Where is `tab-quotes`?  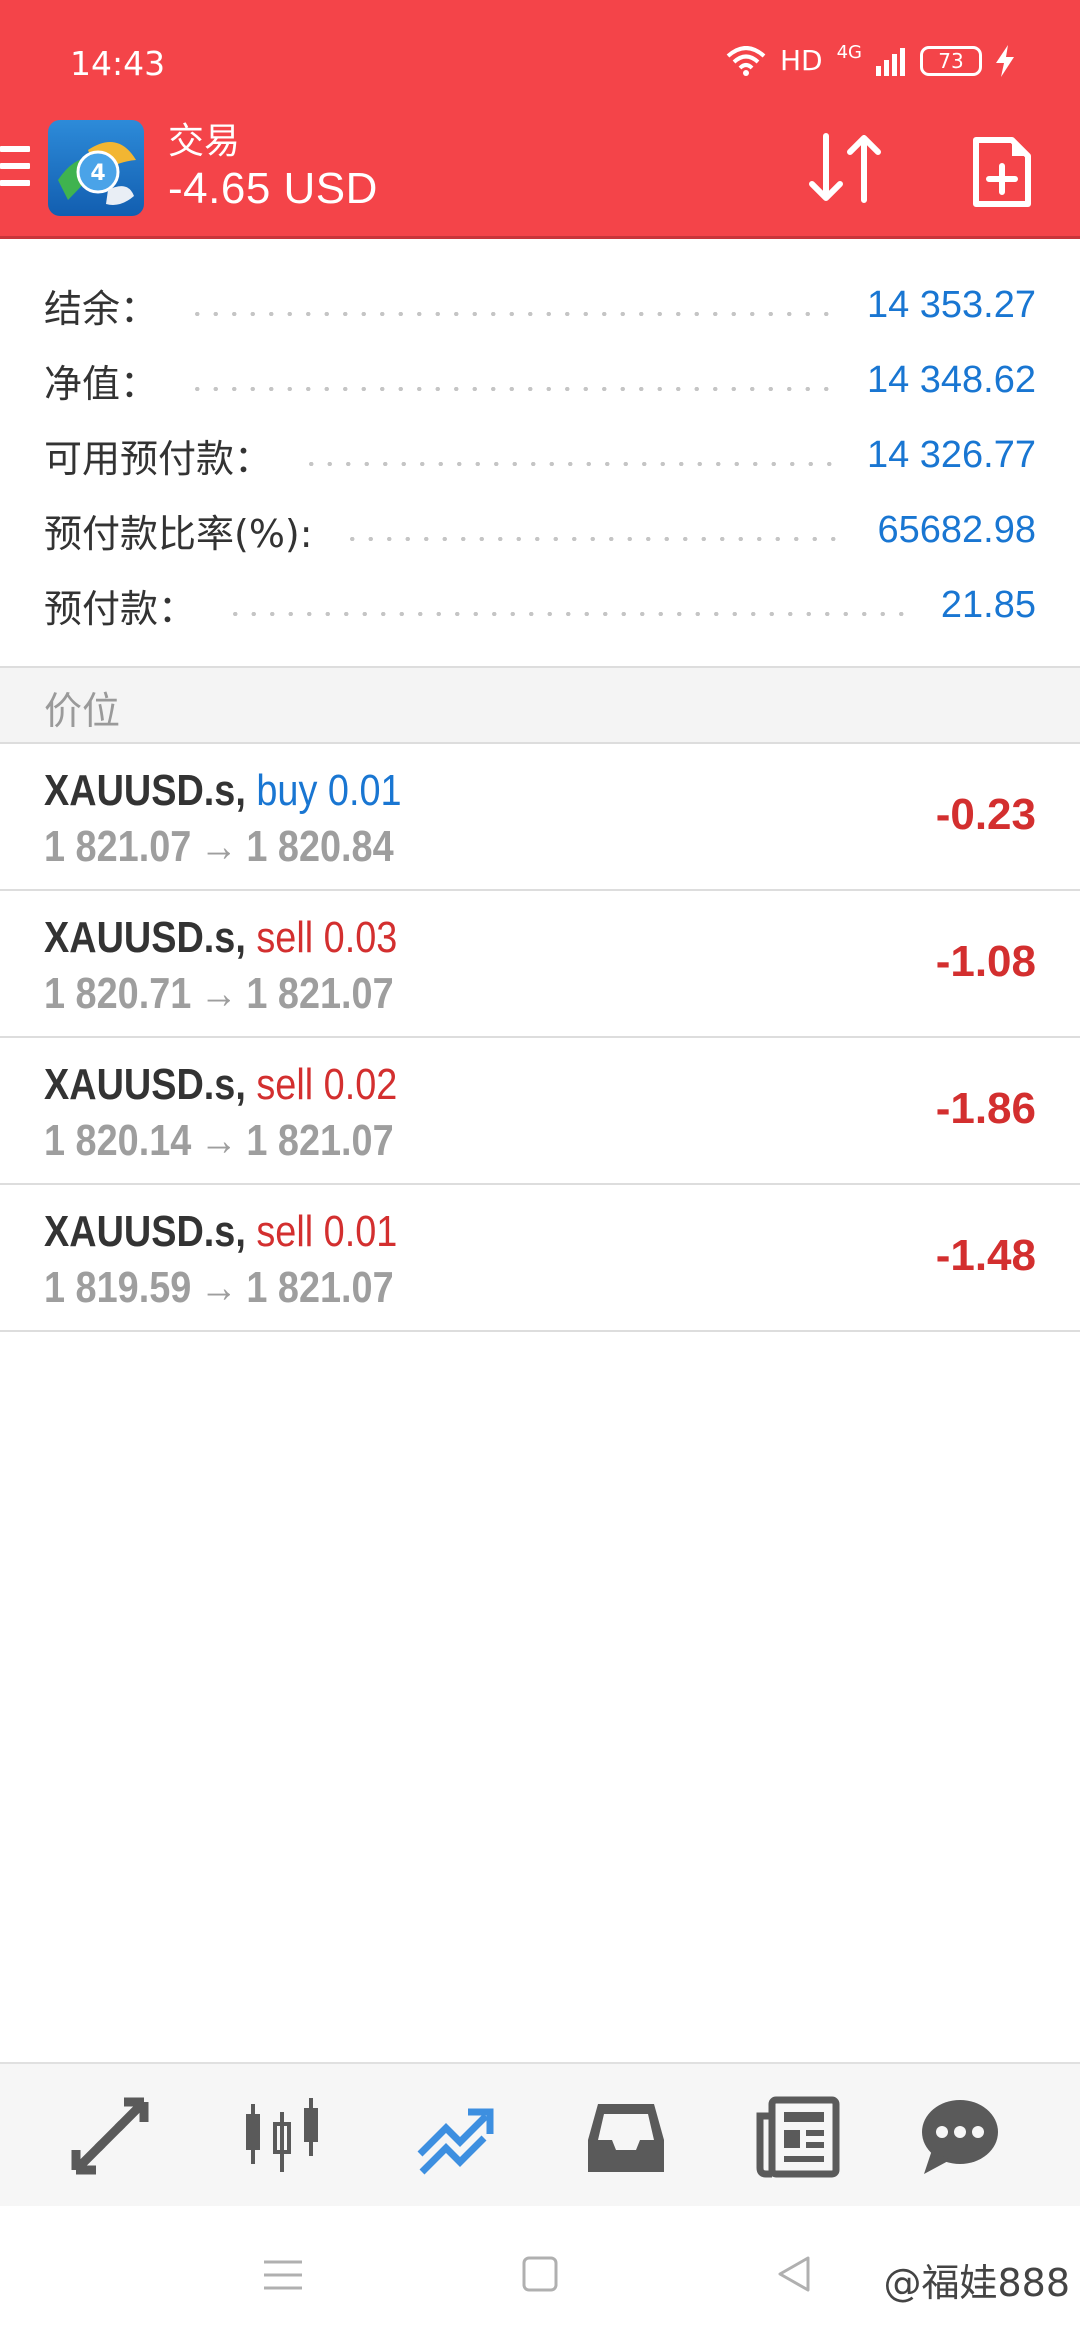 tab-quotes is located at coordinates (110, 2136).